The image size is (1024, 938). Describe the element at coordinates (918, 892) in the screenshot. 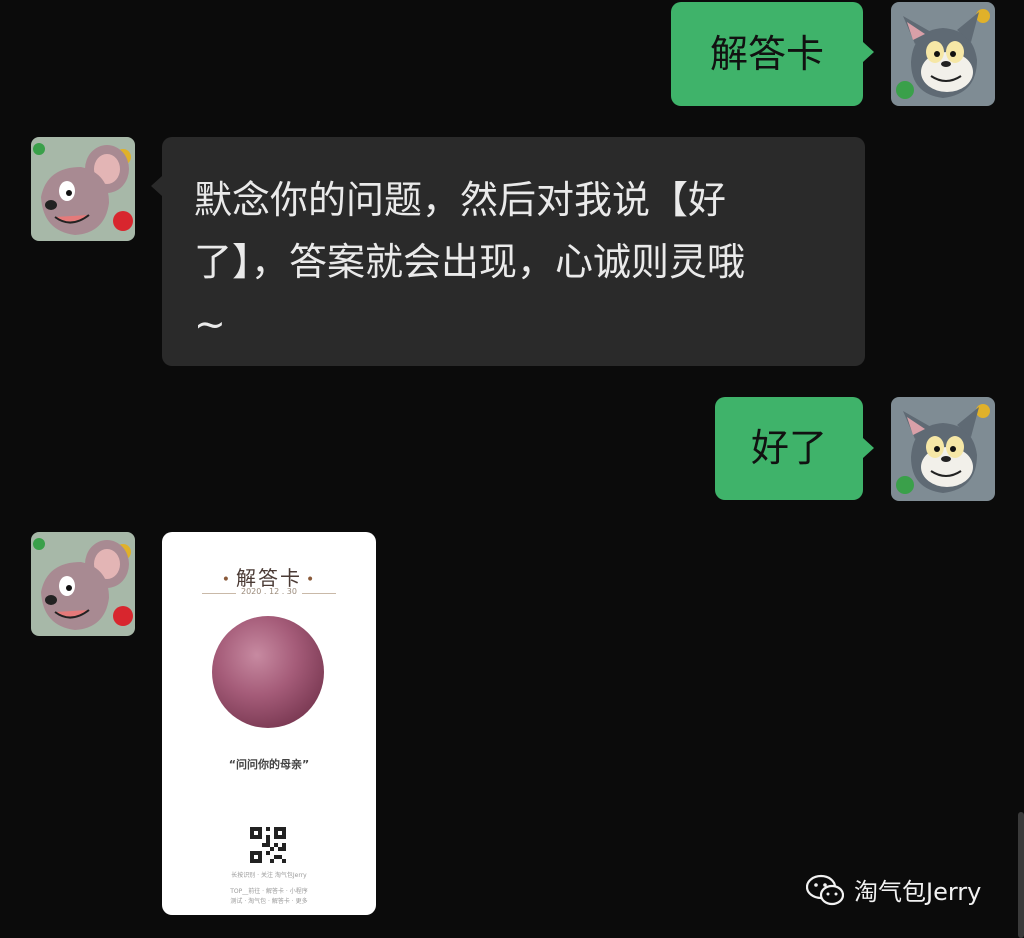

I see `watermark-text: 淘气包Jerry` at that location.